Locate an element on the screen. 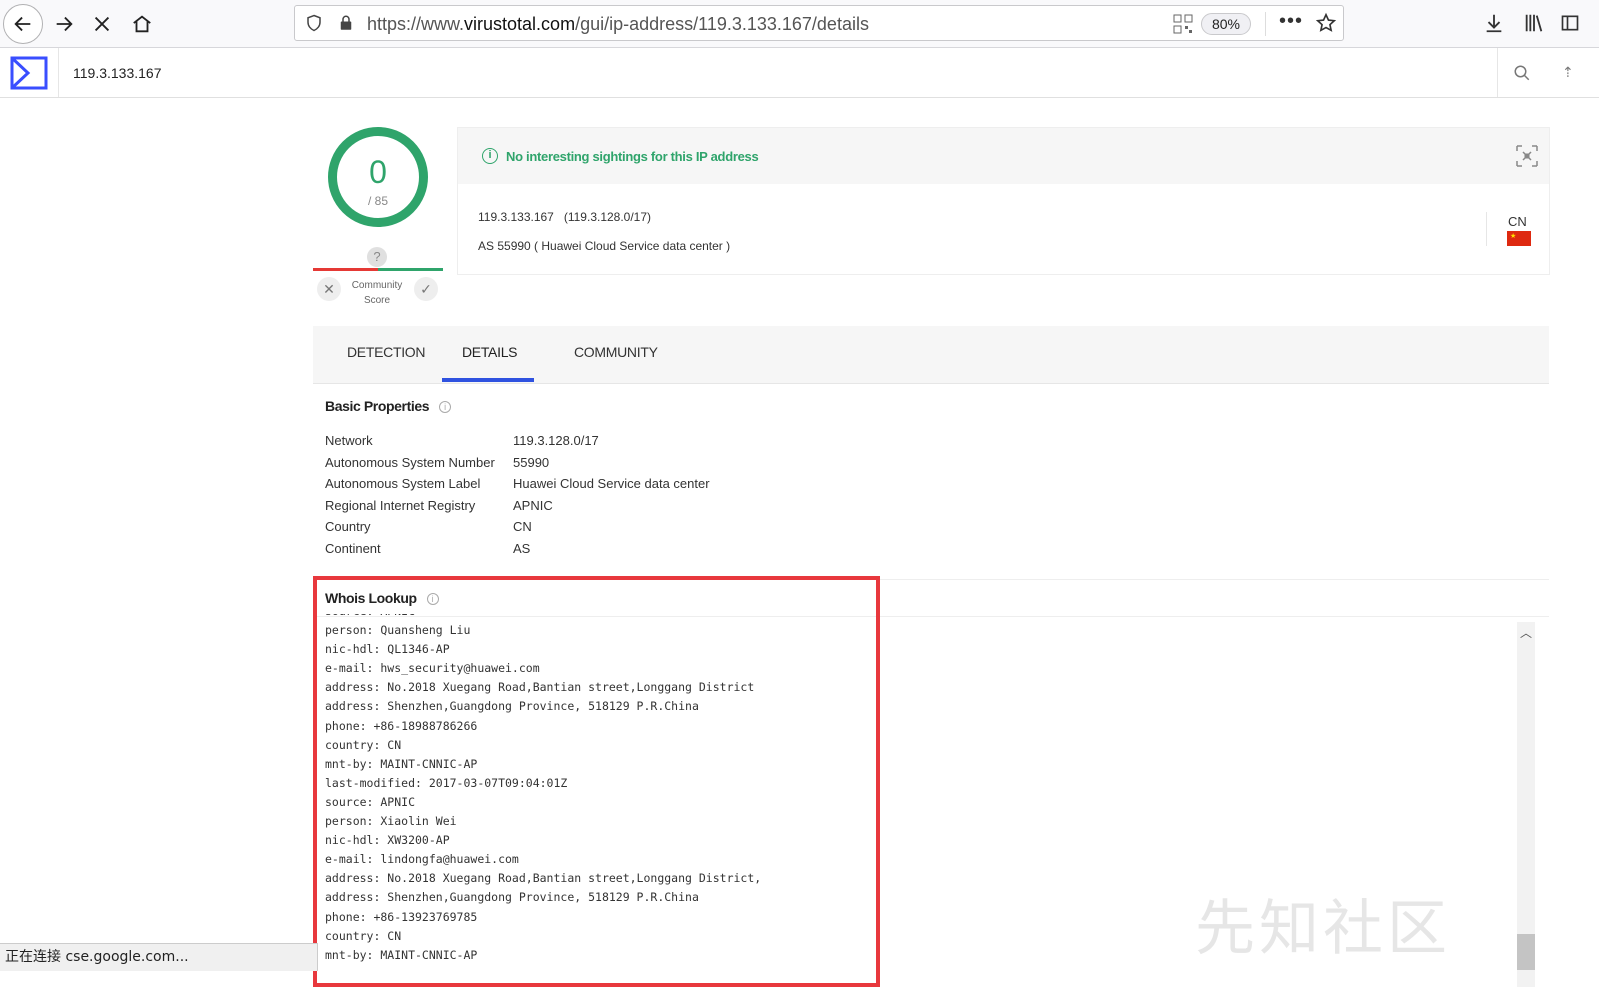 This screenshot has height=987, width=1599. property-value: APNIC is located at coordinates (533, 505).